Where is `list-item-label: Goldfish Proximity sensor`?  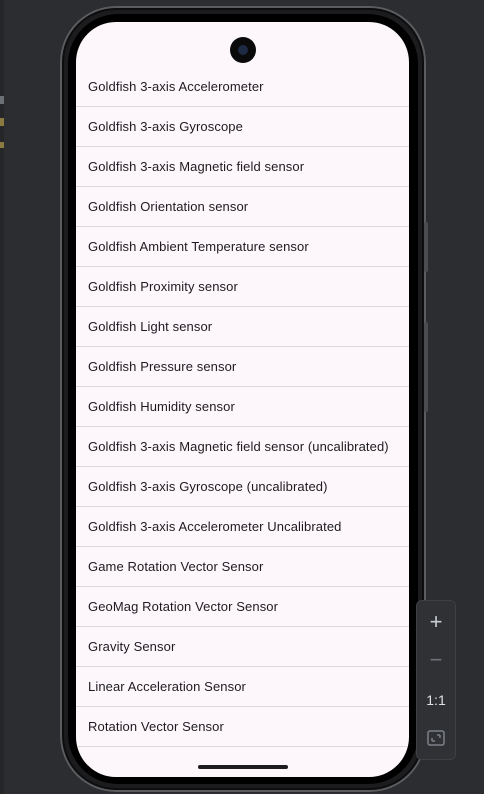 list-item-label: Goldfish Proximity sensor is located at coordinates (163, 286).